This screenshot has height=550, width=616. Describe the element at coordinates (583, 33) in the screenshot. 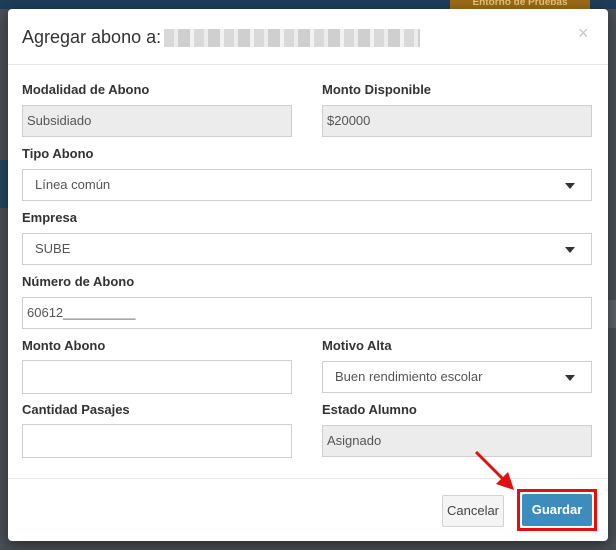

I see `close-icon: ×` at that location.